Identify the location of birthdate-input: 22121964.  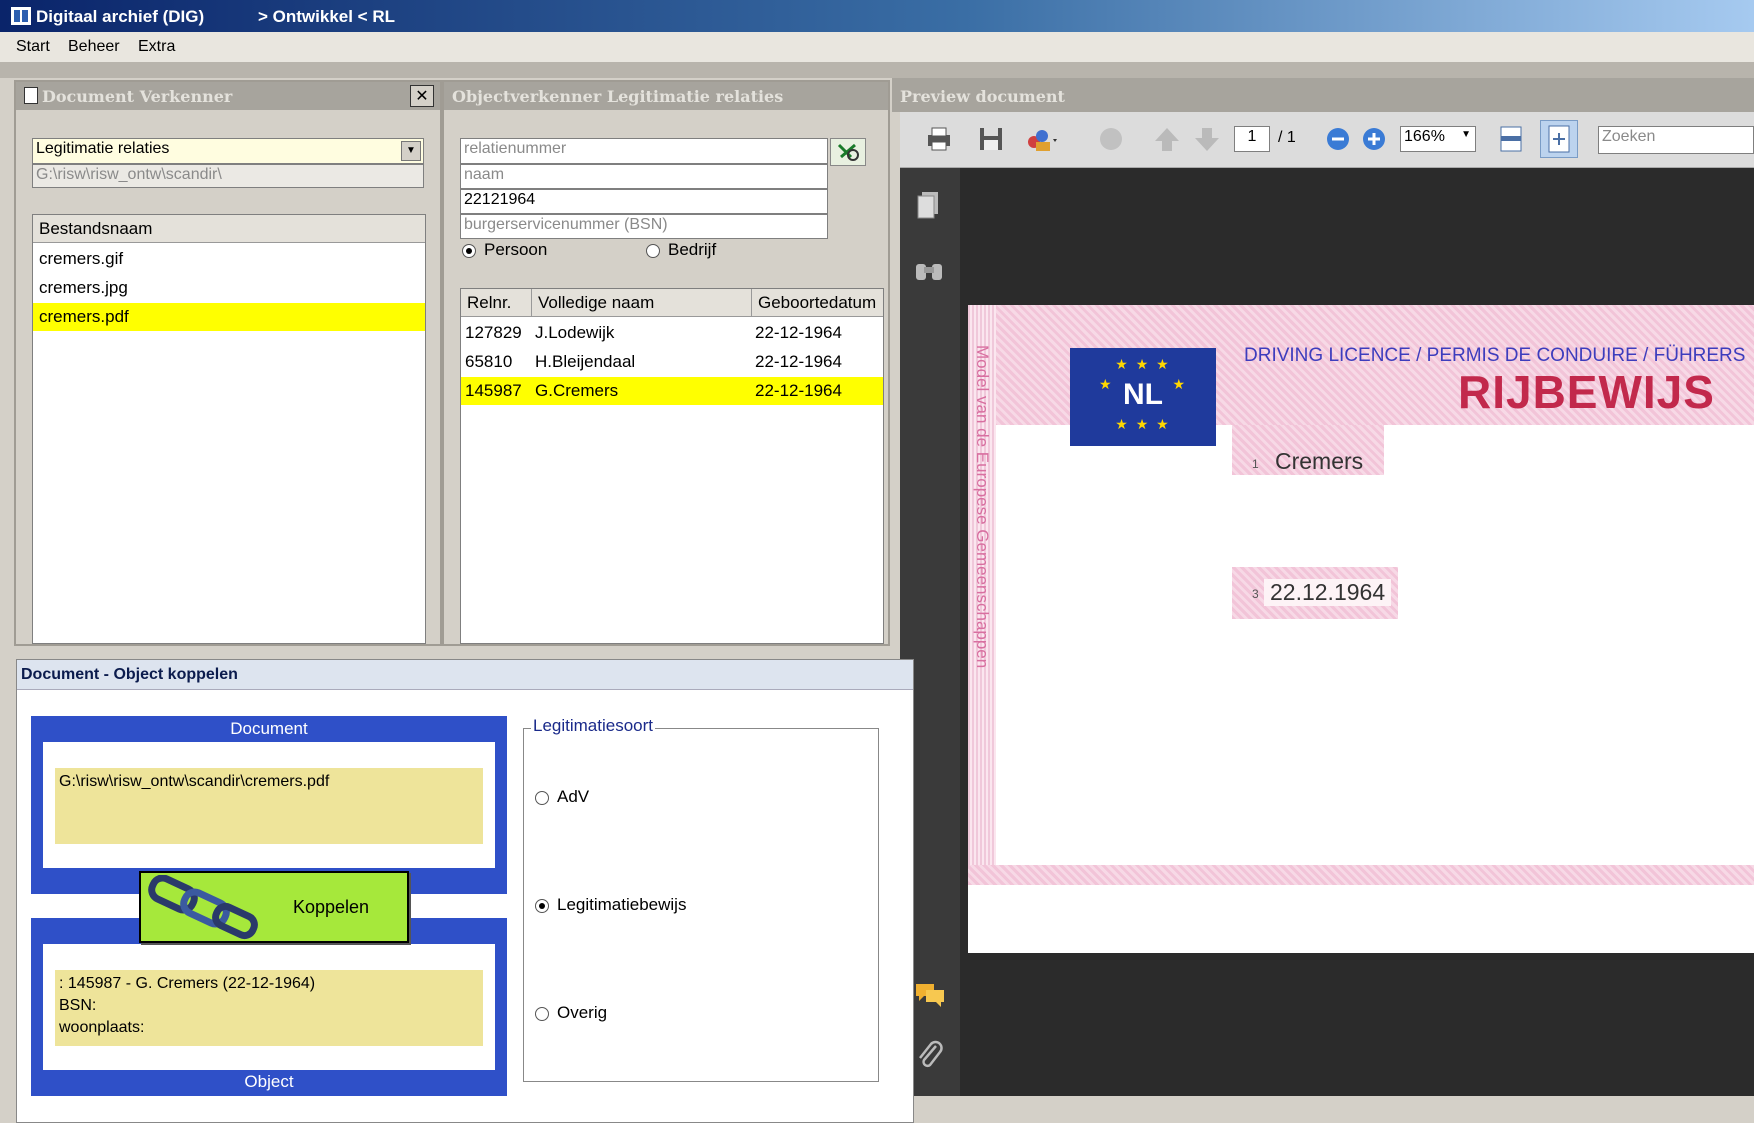
(644, 201).